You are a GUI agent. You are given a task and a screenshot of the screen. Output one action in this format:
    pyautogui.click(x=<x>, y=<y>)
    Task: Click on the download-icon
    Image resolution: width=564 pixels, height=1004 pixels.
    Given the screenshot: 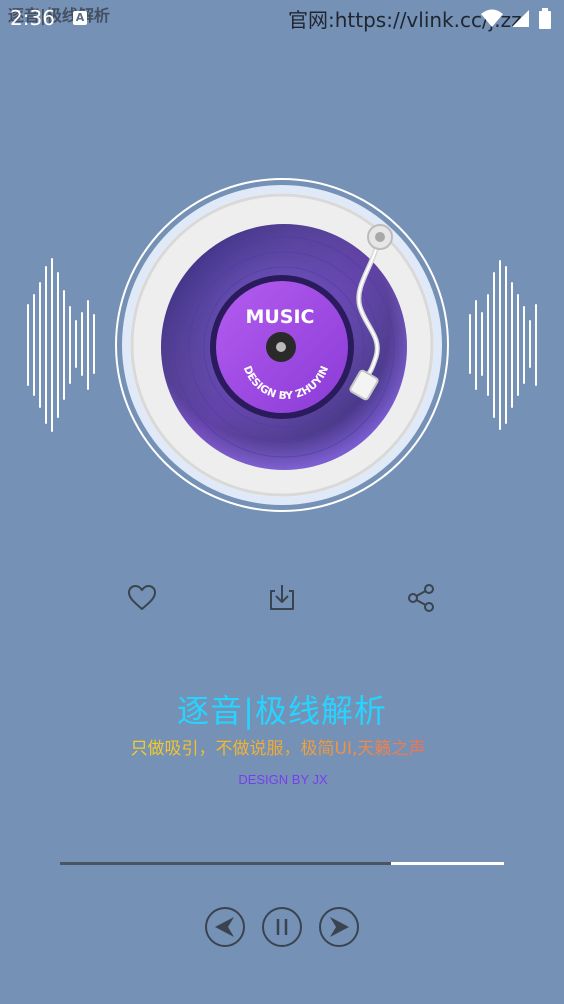 What is the action you would take?
    pyautogui.click(x=282, y=597)
    